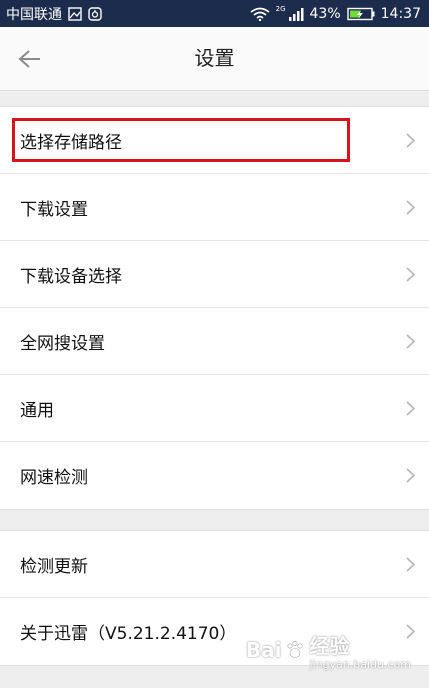 Image resolution: width=429 pixels, height=688 pixels. Describe the element at coordinates (54, 566) in the screenshot. I see `settings-item-label: 检测更新` at that location.